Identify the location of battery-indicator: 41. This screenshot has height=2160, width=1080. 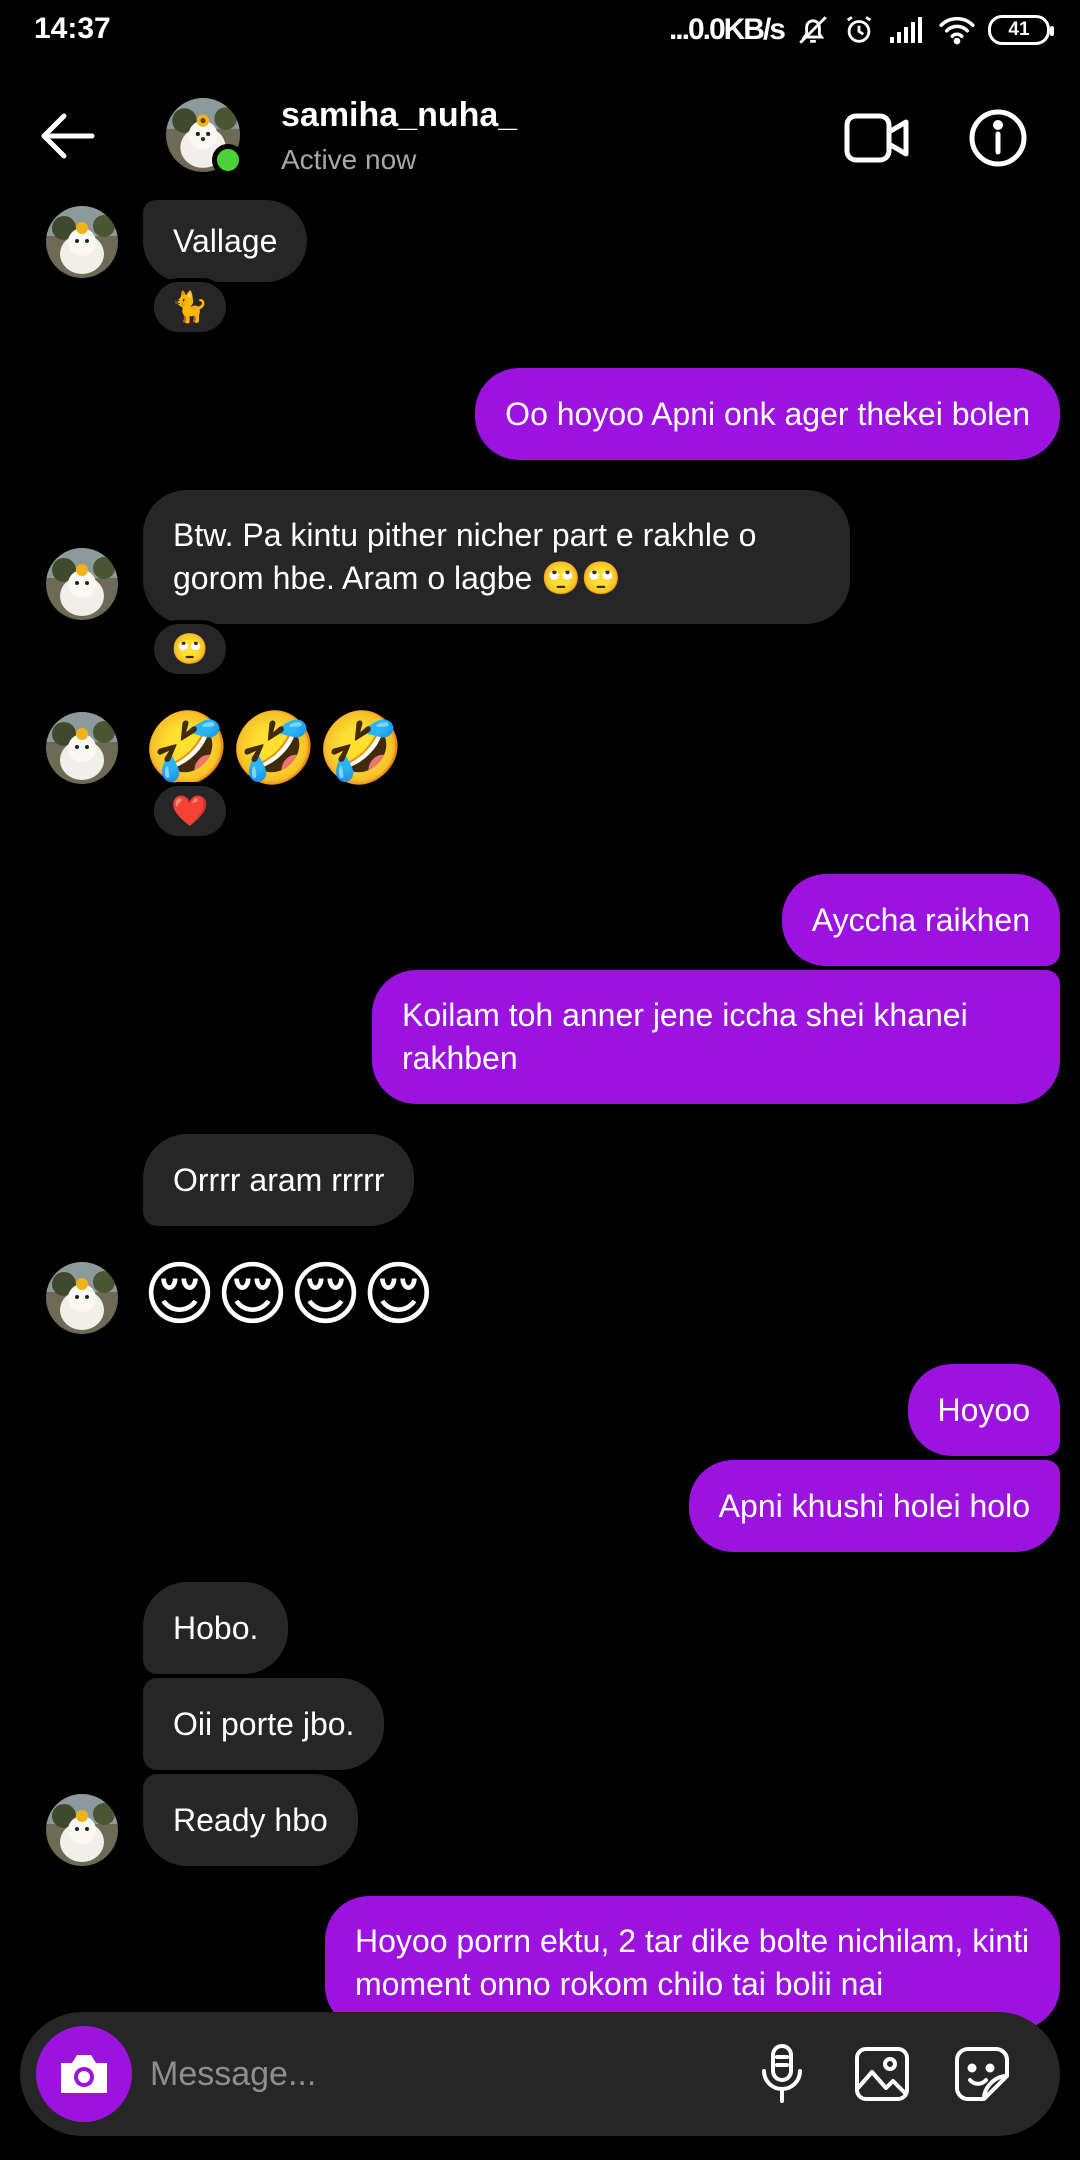
(1021, 30).